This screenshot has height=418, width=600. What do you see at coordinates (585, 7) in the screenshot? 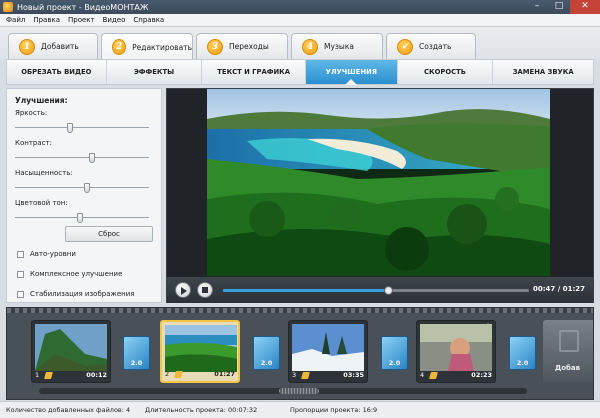
I see `close-button: ✕` at bounding box center [585, 7].